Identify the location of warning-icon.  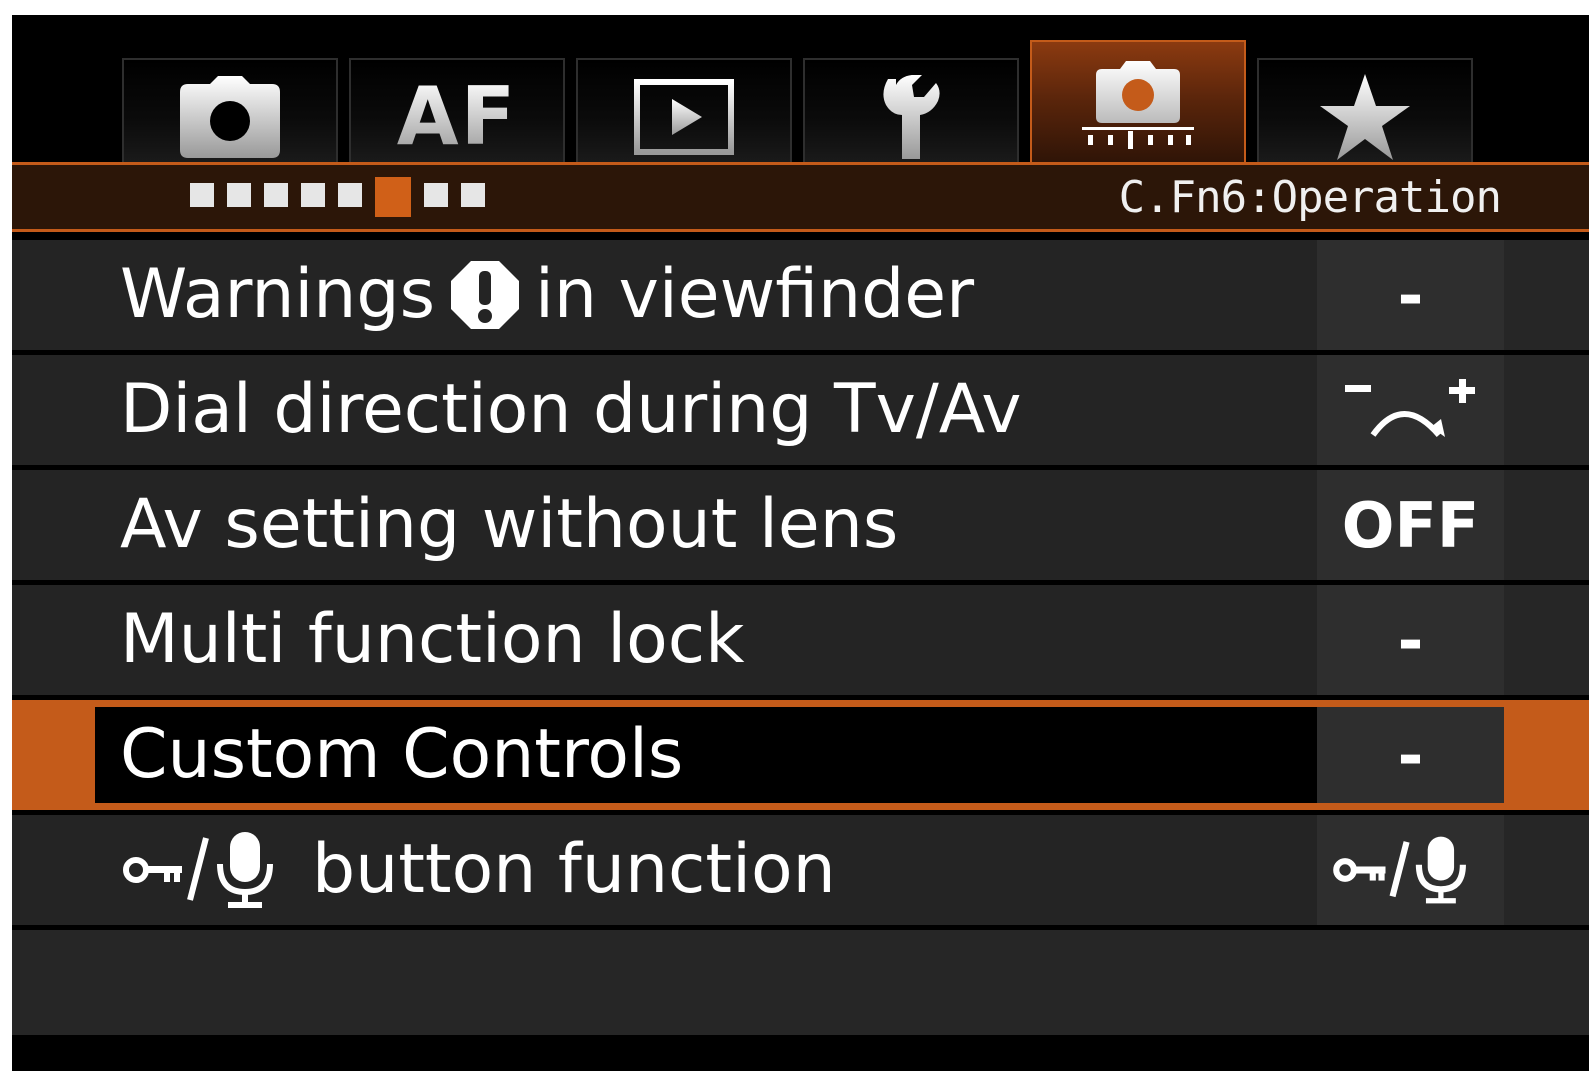
(485, 295).